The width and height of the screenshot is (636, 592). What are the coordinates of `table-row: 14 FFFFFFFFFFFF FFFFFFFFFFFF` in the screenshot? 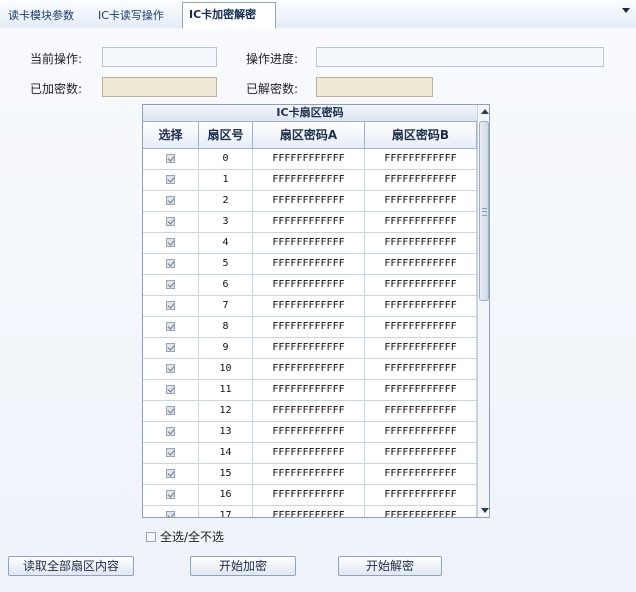 It's located at (310, 453).